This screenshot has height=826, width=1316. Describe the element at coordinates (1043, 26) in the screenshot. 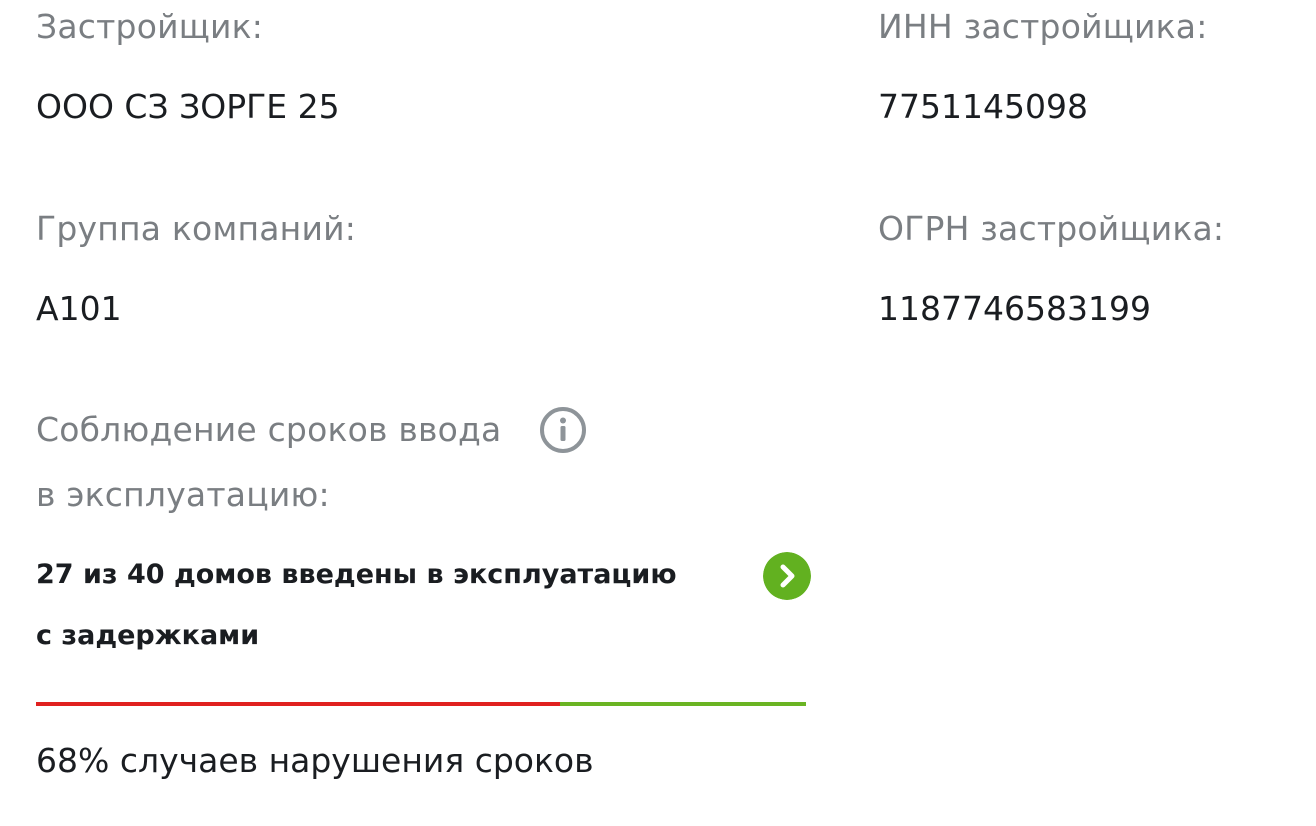

I see `inn-label: ИНН застройщика:` at that location.